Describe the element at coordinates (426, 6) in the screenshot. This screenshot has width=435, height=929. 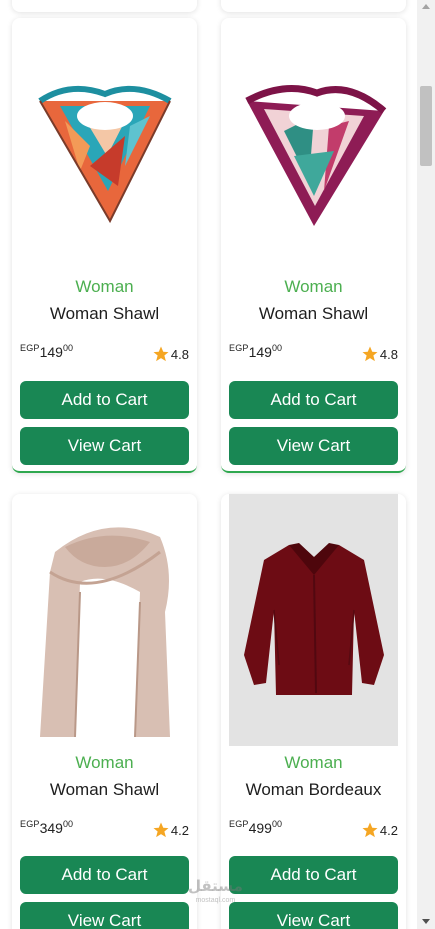
I see `scroll-up-icon` at that location.